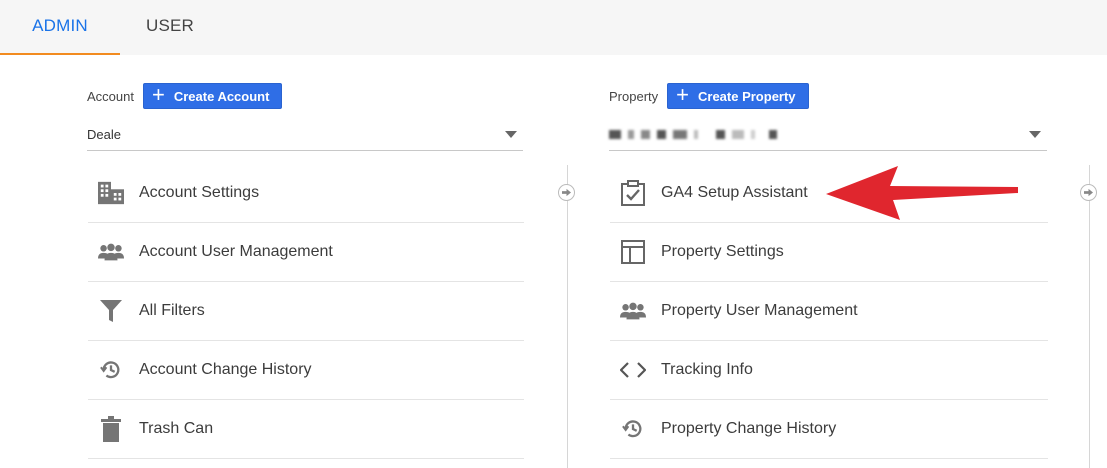  I want to click on account-selected-value: Deale, so click(104, 134).